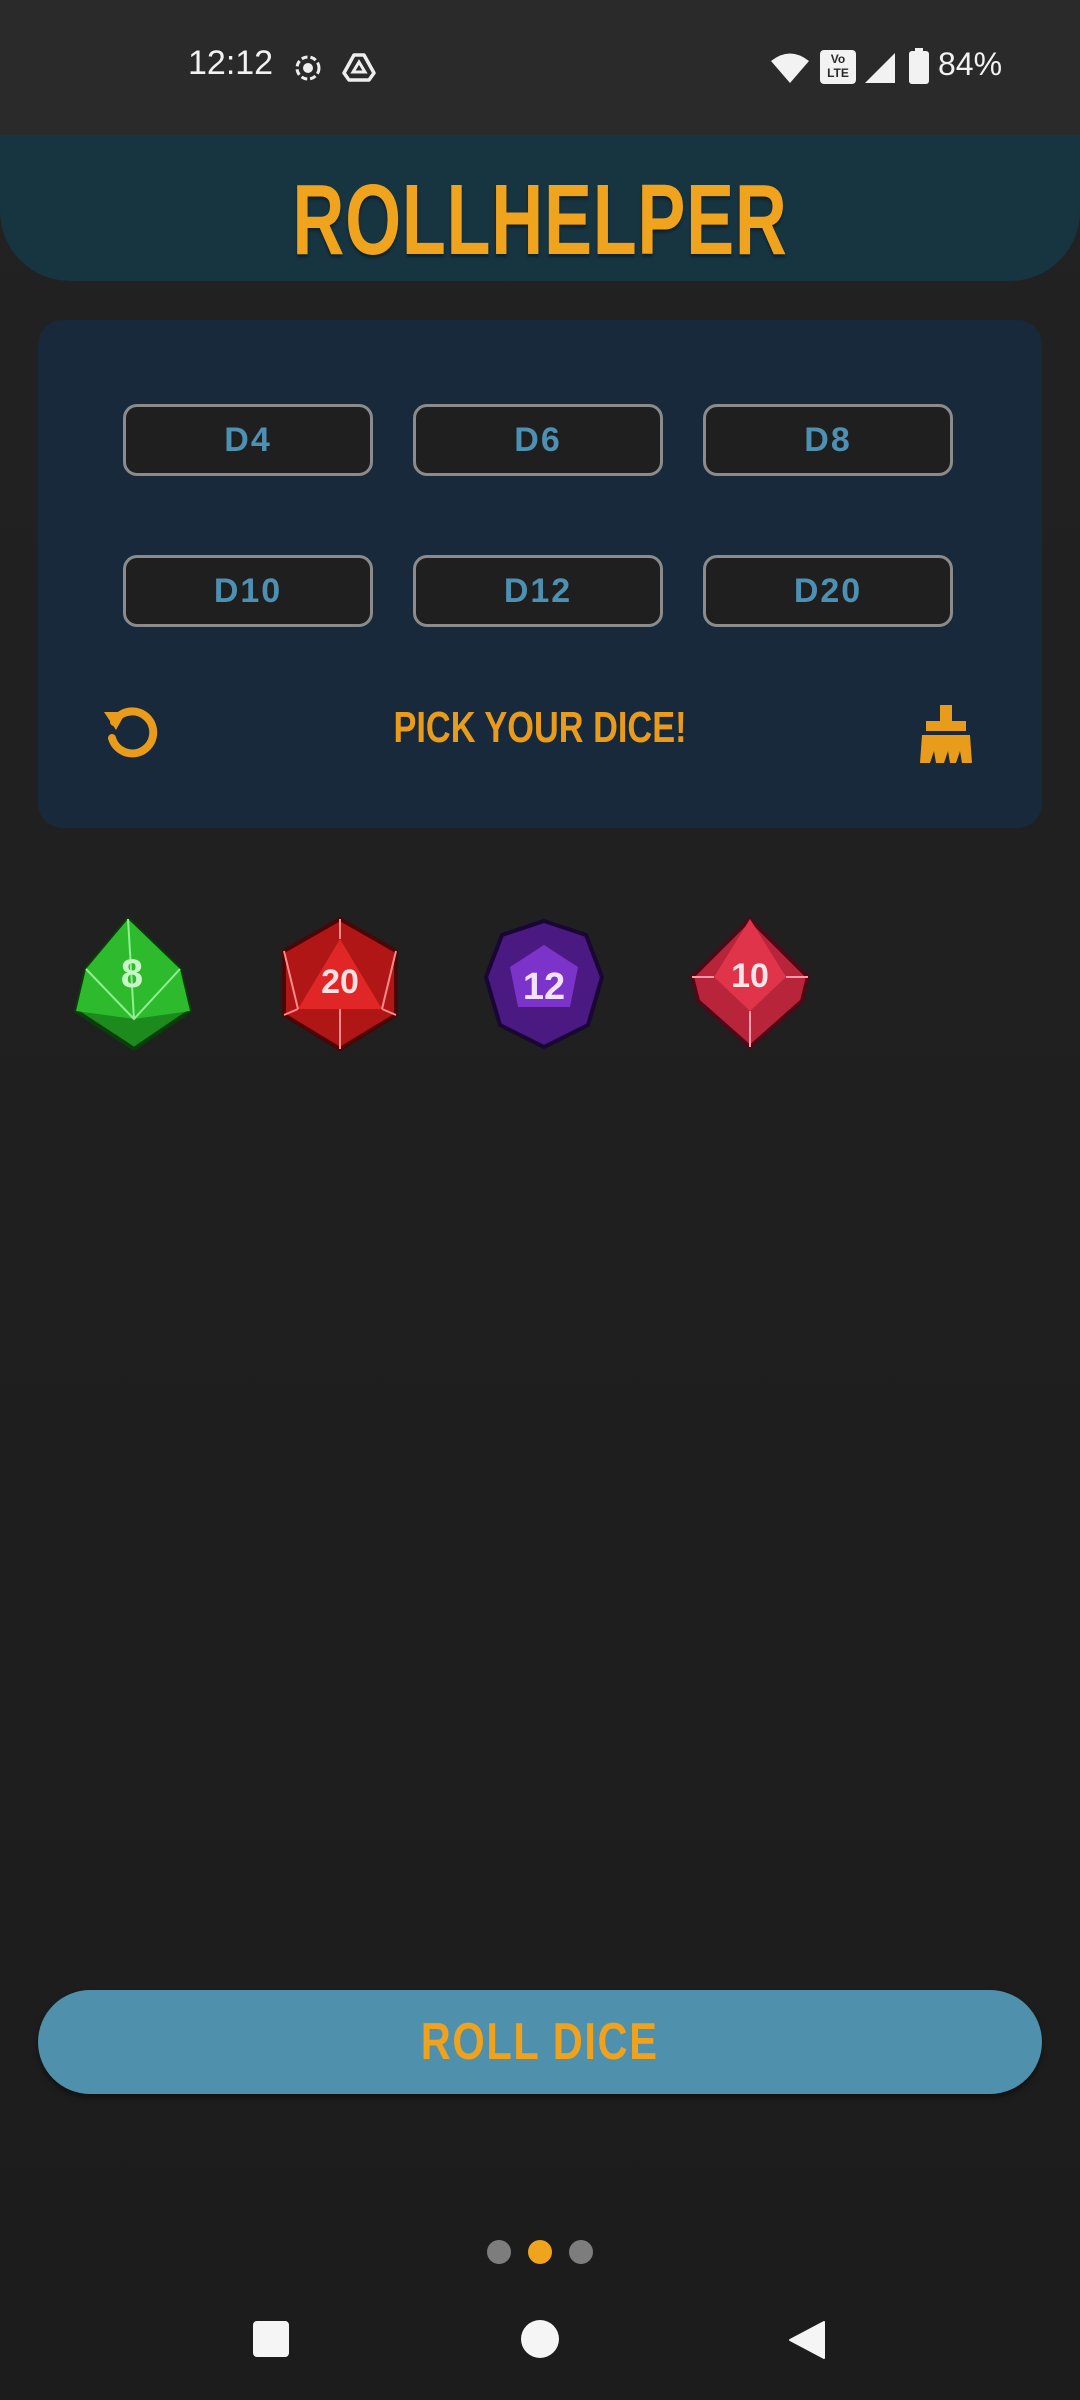 The image size is (1080, 2400). What do you see at coordinates (828, 440) in the screenshot?
I see `d8-button: D8` at bounding box center [828, 440].